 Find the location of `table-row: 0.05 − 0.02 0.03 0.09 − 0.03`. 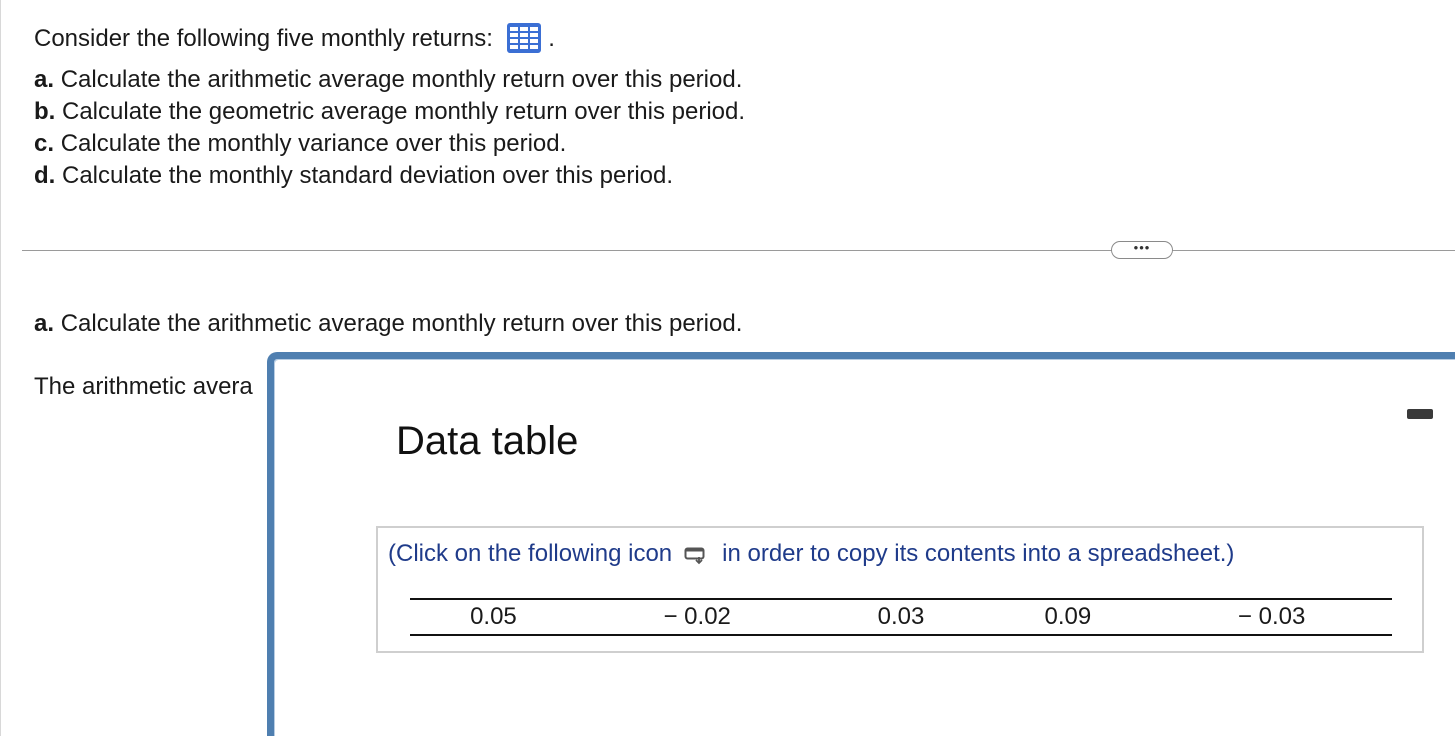

table-row: 0.05 − 0.02 0.03 0.09 − 0.03 is located at coordinates (901, 617).